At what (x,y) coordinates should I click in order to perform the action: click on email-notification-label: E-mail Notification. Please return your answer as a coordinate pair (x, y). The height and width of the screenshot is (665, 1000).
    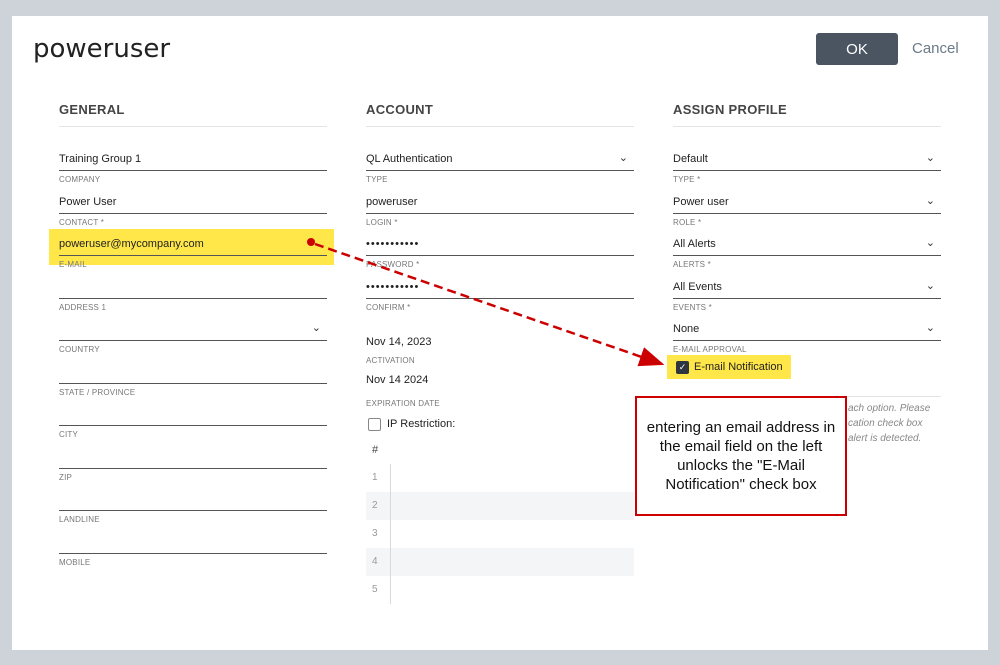
    Looking at the image, I should click on (738, 367).